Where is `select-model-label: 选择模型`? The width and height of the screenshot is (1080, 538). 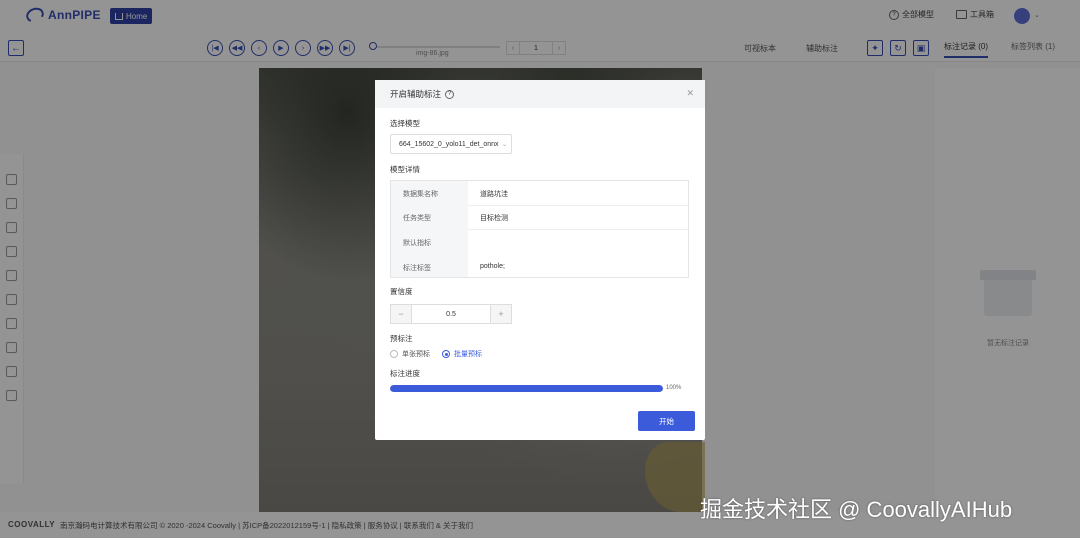
select-model-label: 选择模型 is located at coordinates (405, 123).